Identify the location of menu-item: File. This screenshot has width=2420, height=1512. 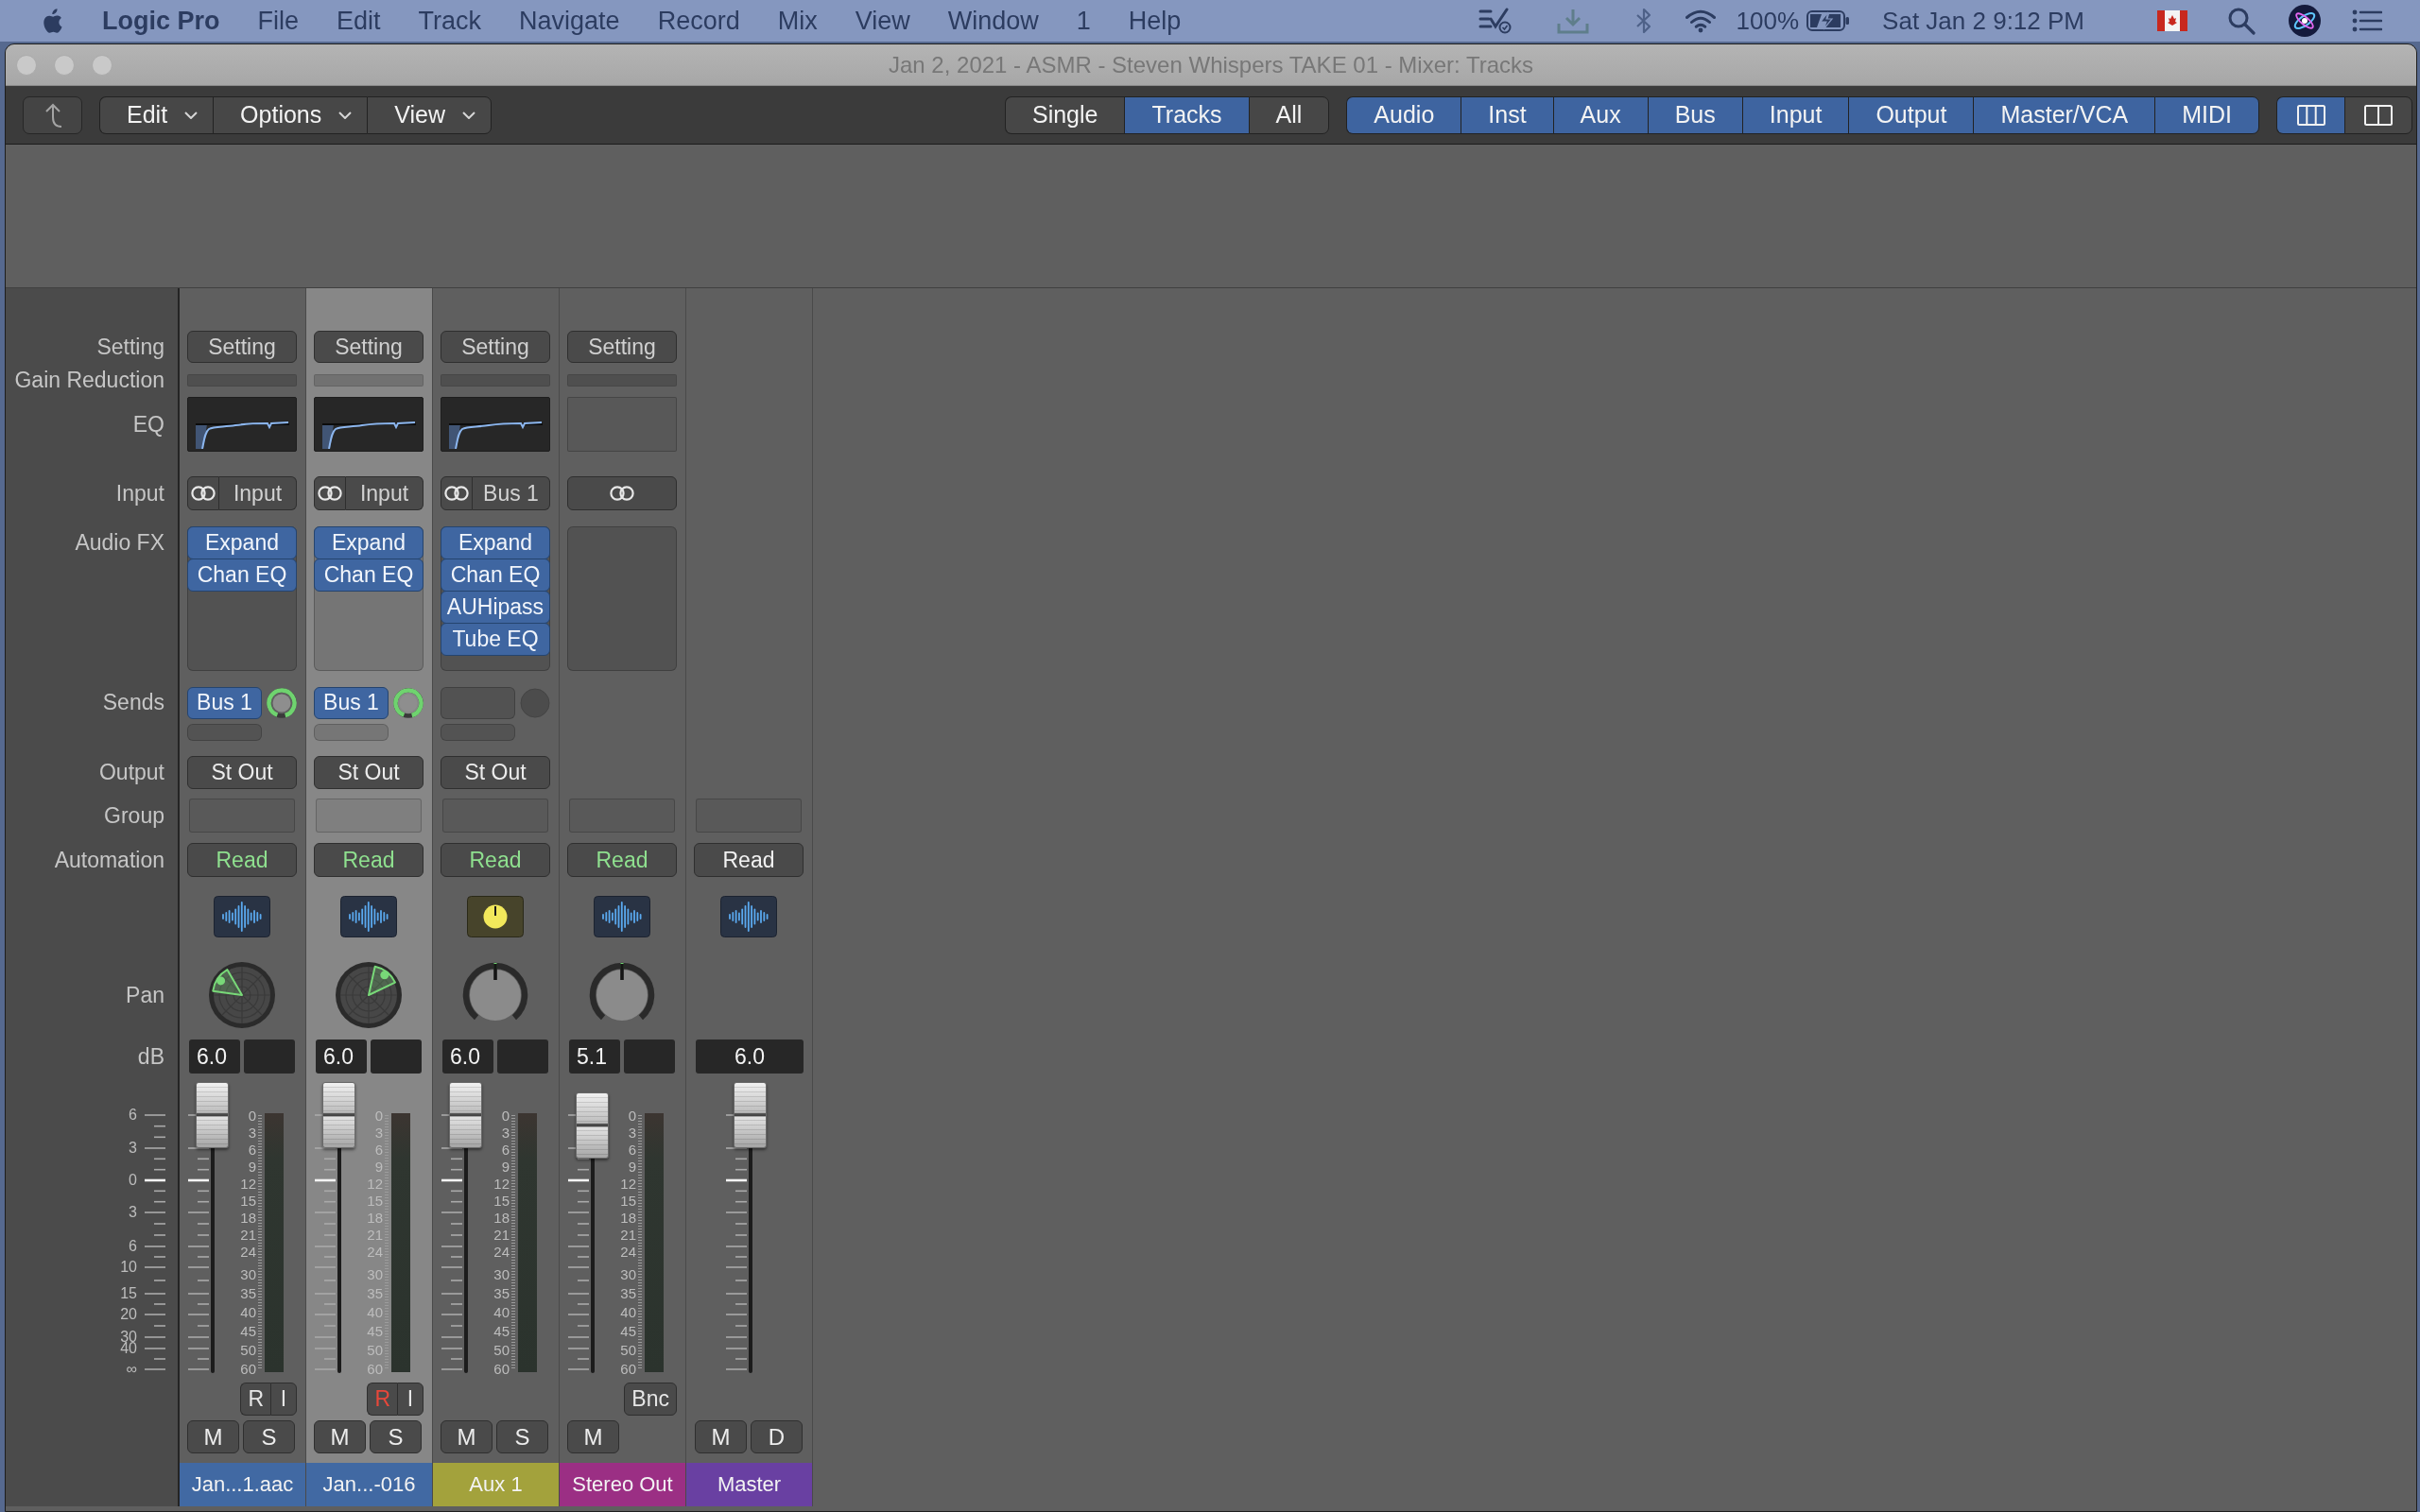
(278, 21).